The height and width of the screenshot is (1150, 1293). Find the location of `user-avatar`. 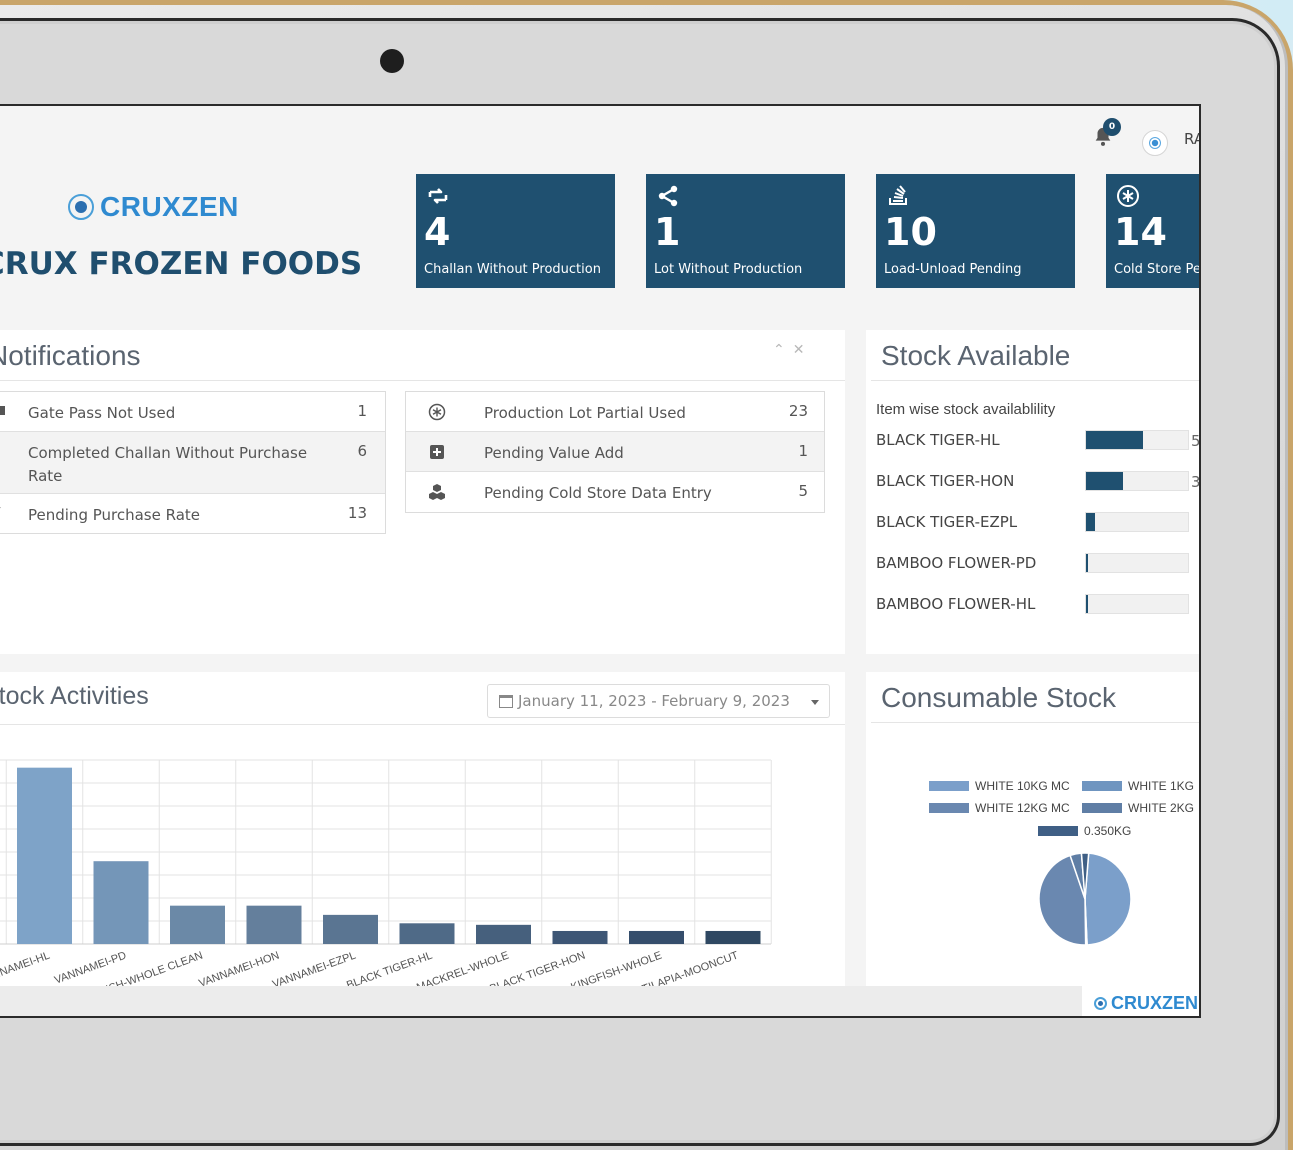

user-avatar is located at coordinates (1155, 143).